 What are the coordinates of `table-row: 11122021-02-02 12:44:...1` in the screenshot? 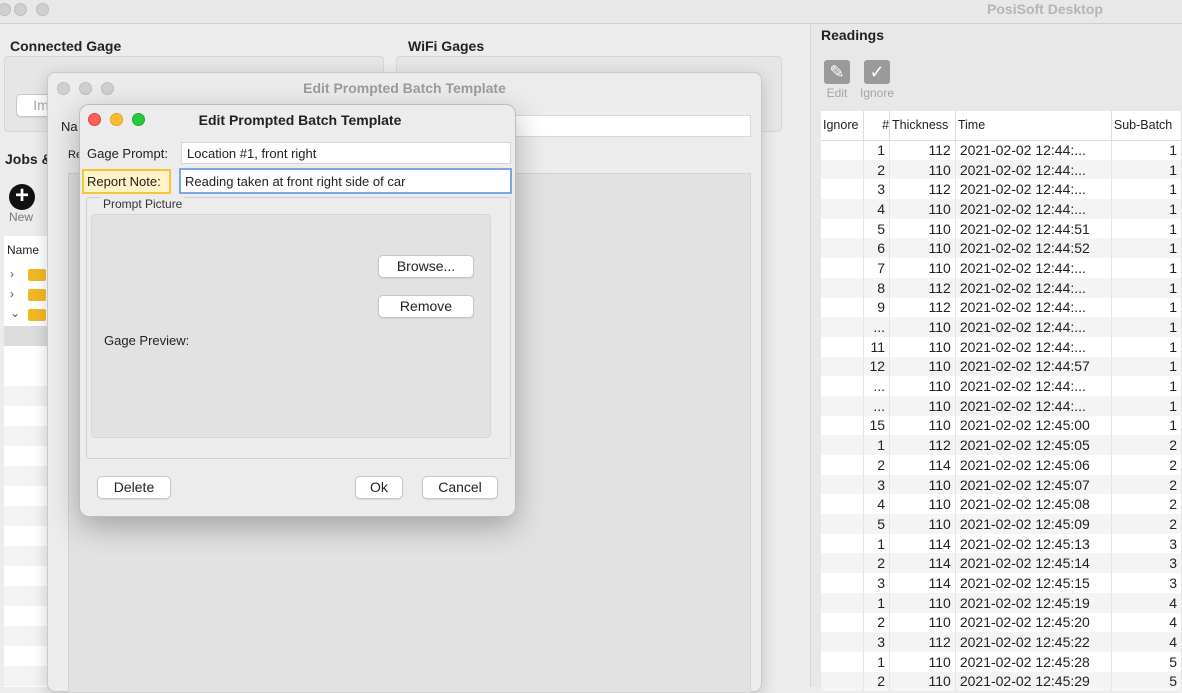 It's located at (1001, 150).